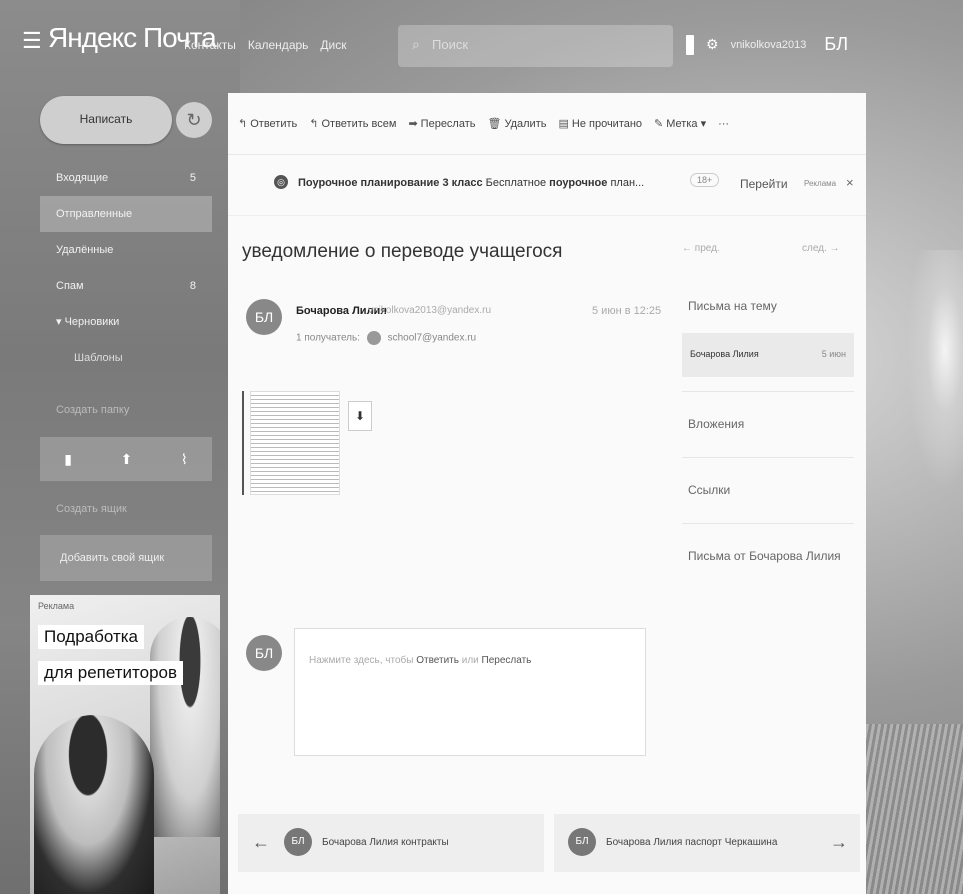 Image resolution: width=963 pixels, height=894 pixels. What do you see at coordinates (690, 44) in the screenshot?
I see `theme-icon` at bounding box center [690, 44].